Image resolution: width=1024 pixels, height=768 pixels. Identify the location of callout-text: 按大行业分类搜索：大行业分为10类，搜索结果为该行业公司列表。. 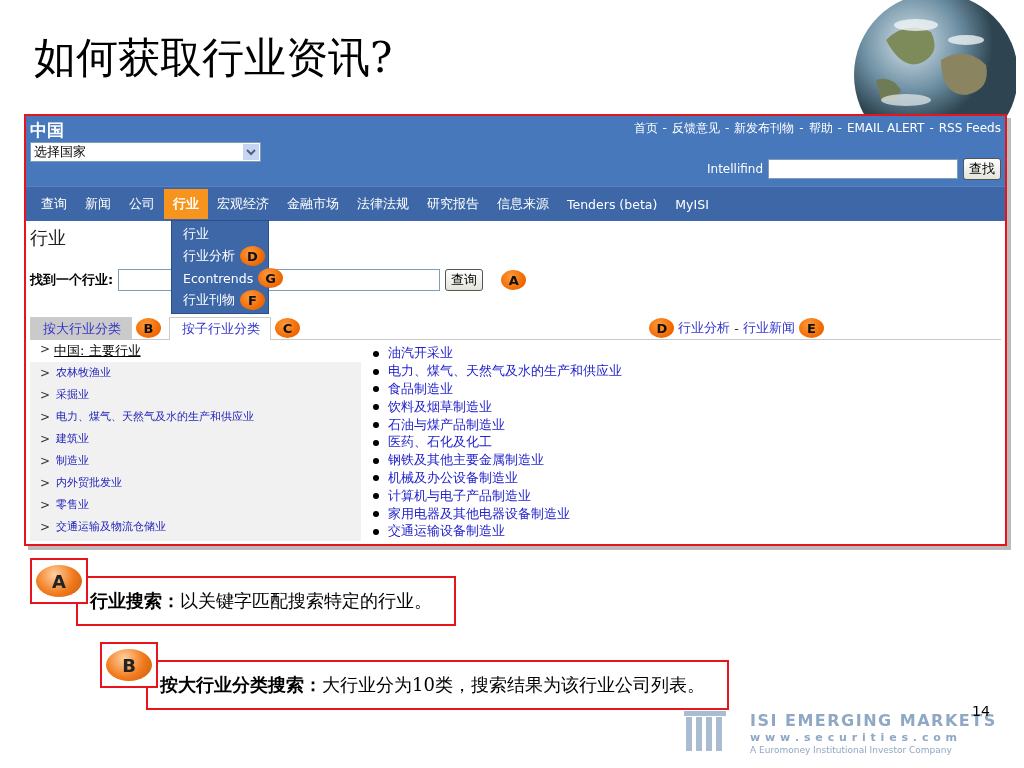
(437, 685).